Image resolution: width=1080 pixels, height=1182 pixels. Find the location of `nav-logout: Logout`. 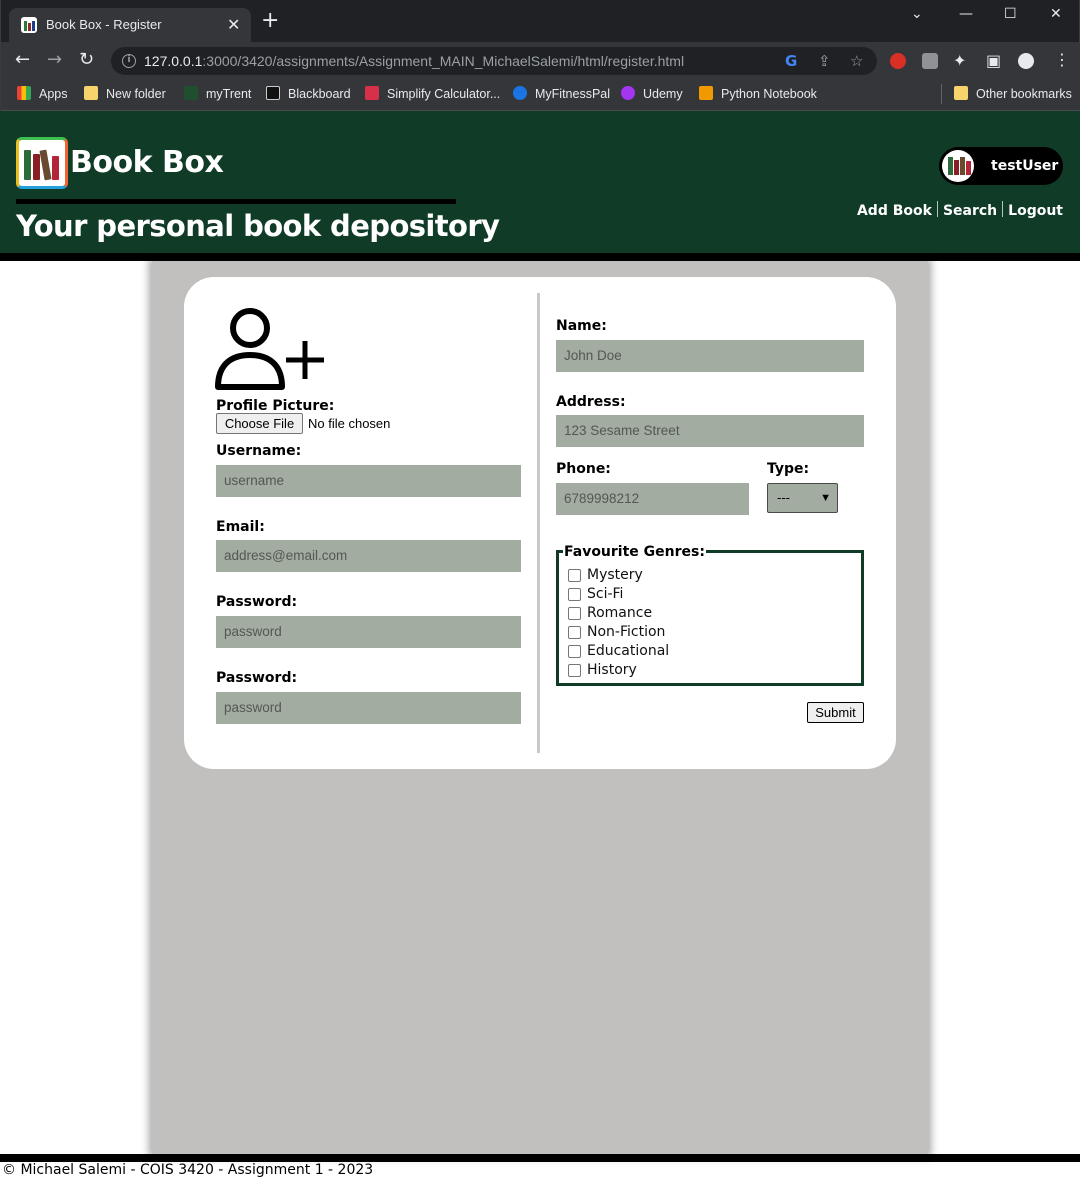

nav-logout: Logout is located at coordinates (1035, 211).